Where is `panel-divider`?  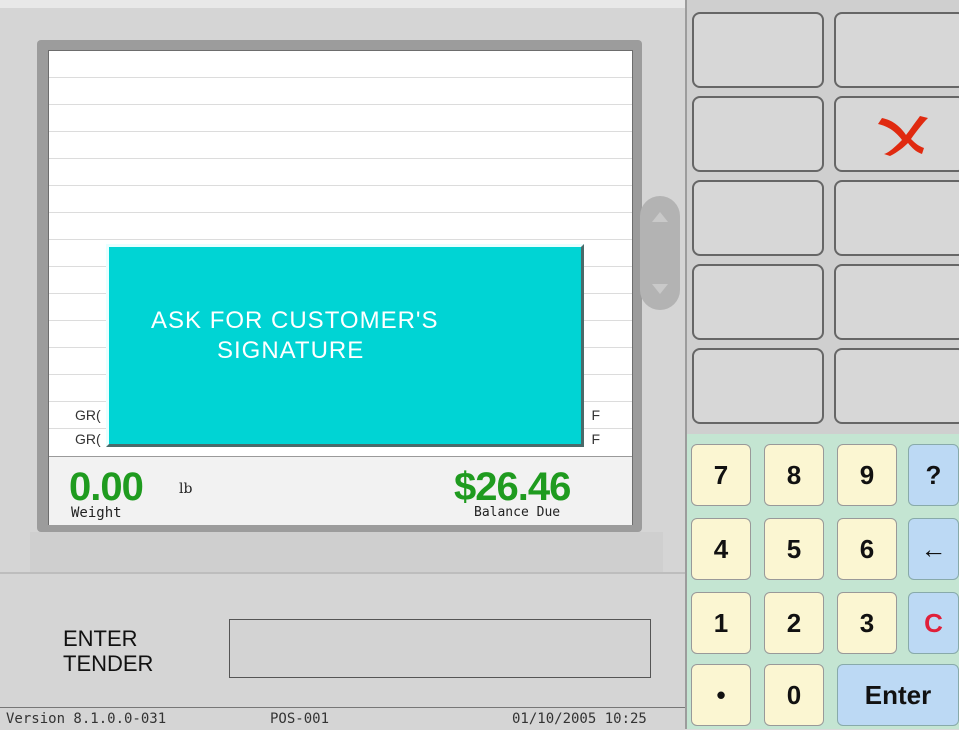
panel-divider is located at coordinates (686, 364).